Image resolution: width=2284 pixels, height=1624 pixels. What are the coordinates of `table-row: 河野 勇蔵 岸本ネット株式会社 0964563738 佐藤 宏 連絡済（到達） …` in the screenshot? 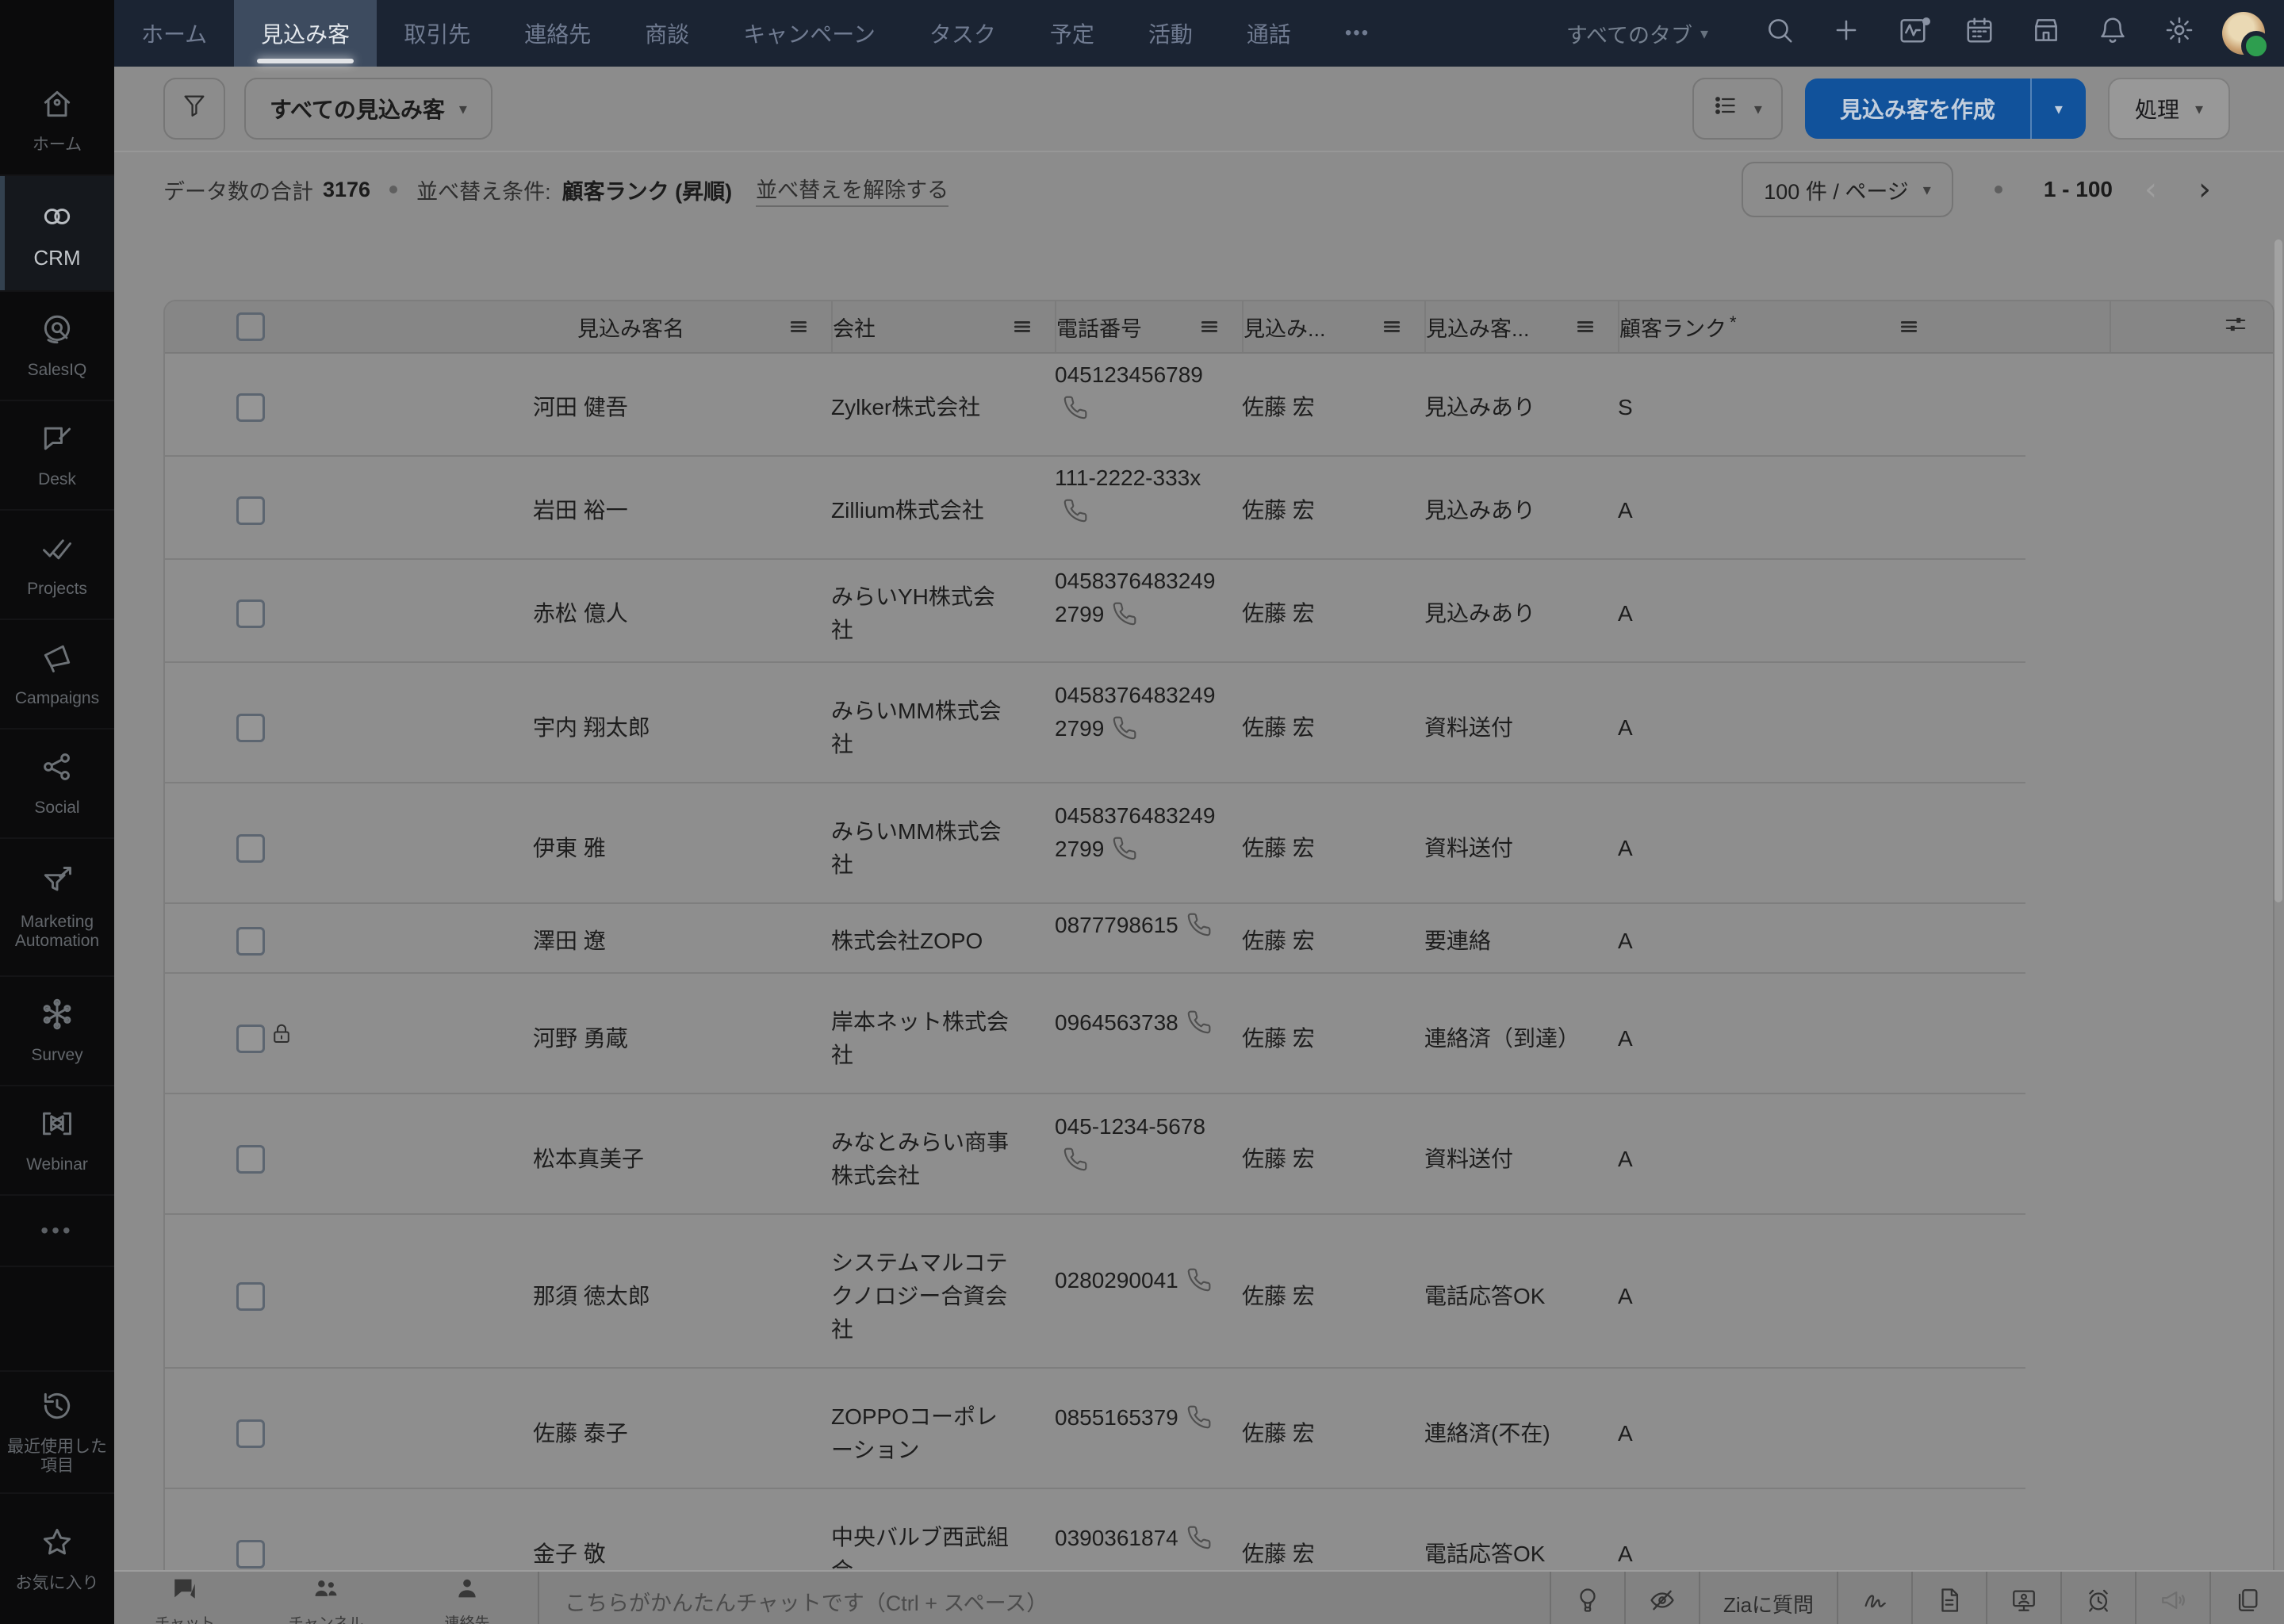 It's located at (1219, 1034).